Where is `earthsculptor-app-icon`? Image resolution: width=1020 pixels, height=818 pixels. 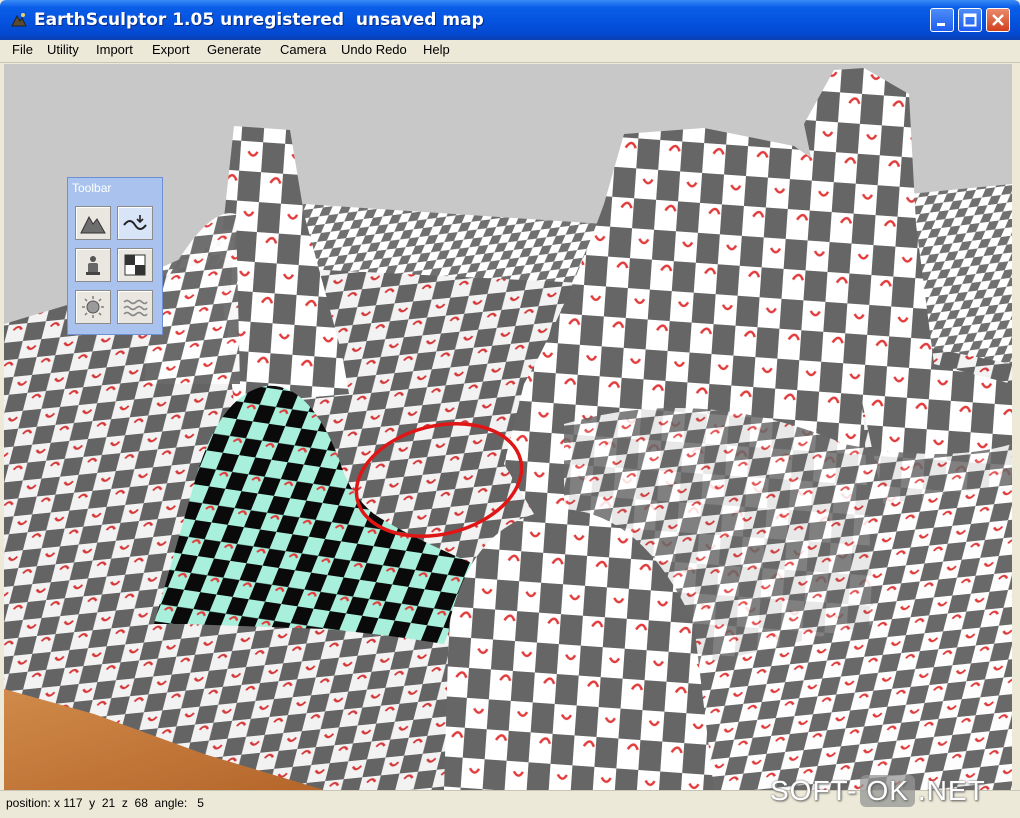 earthsculptor-app-icon is located at coordinates (19, 20).